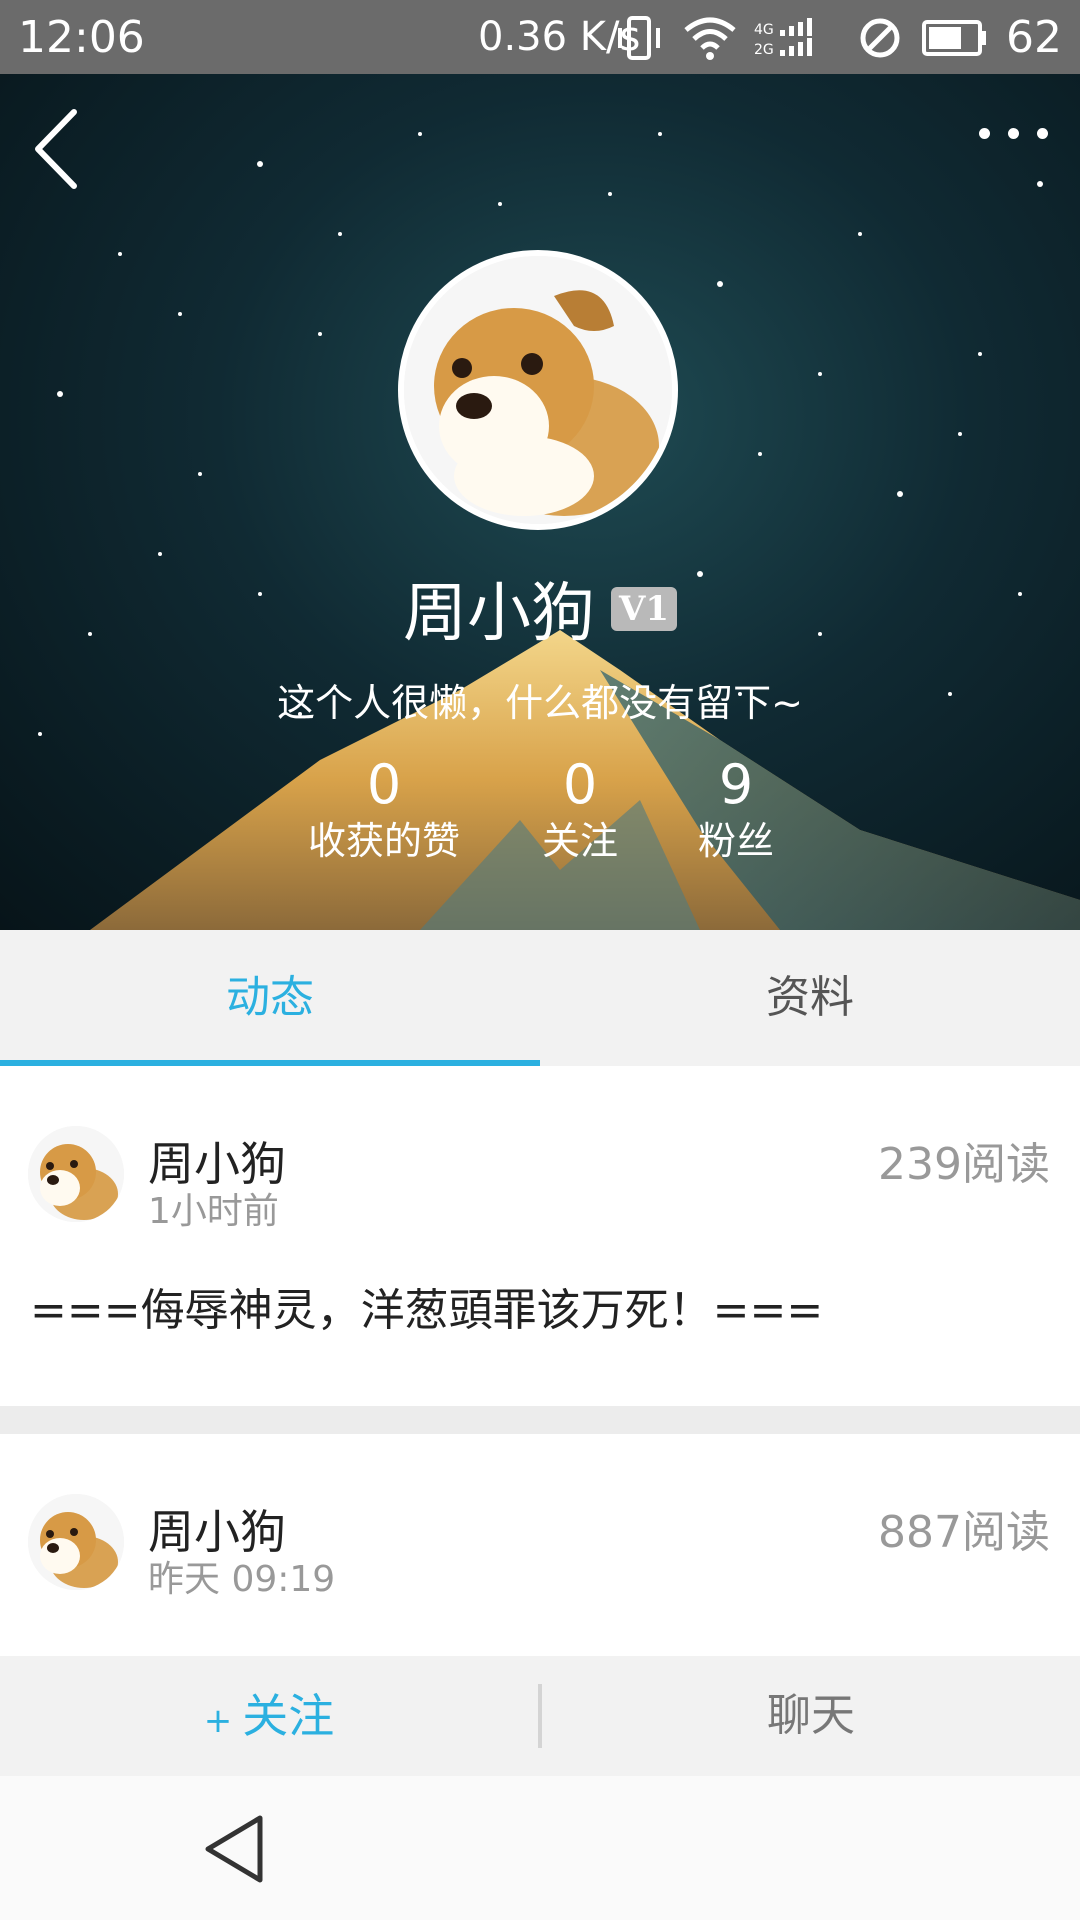  Describe the element at coordinates (579, 841) in the screenshot. I see `stat-following-label: 关注` at that location.